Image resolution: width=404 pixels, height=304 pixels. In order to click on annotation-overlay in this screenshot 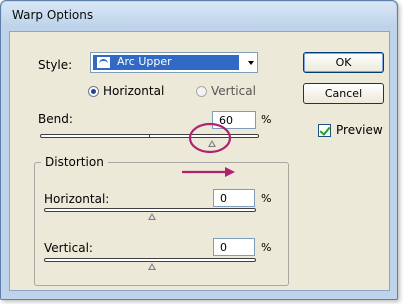, I will do `click(208, 149)`.